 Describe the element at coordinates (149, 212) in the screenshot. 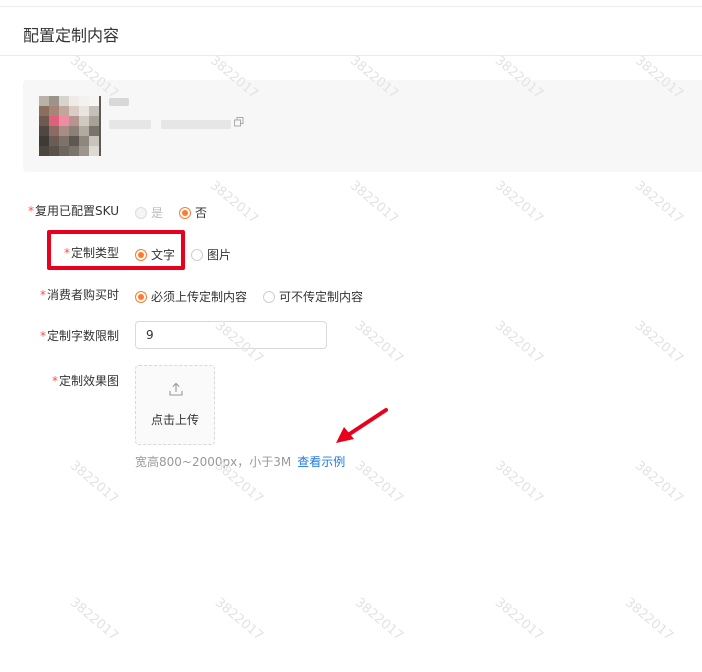

I see `radio-reuse-yes: 是` at that location.